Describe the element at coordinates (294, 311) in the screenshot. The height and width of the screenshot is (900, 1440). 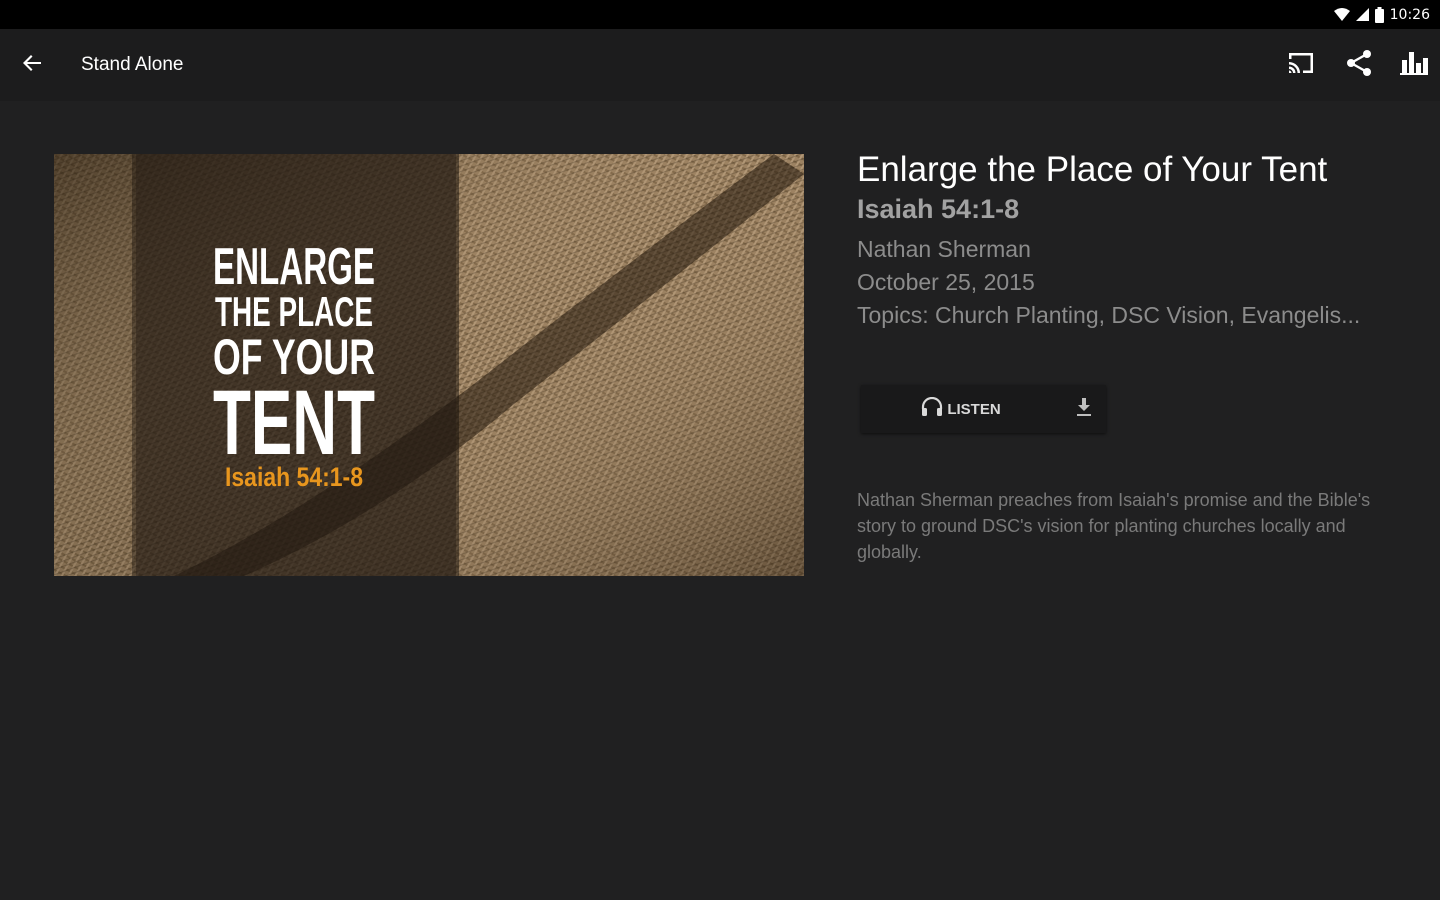
I see `artwork-line-2: THE PLACE` at that location.